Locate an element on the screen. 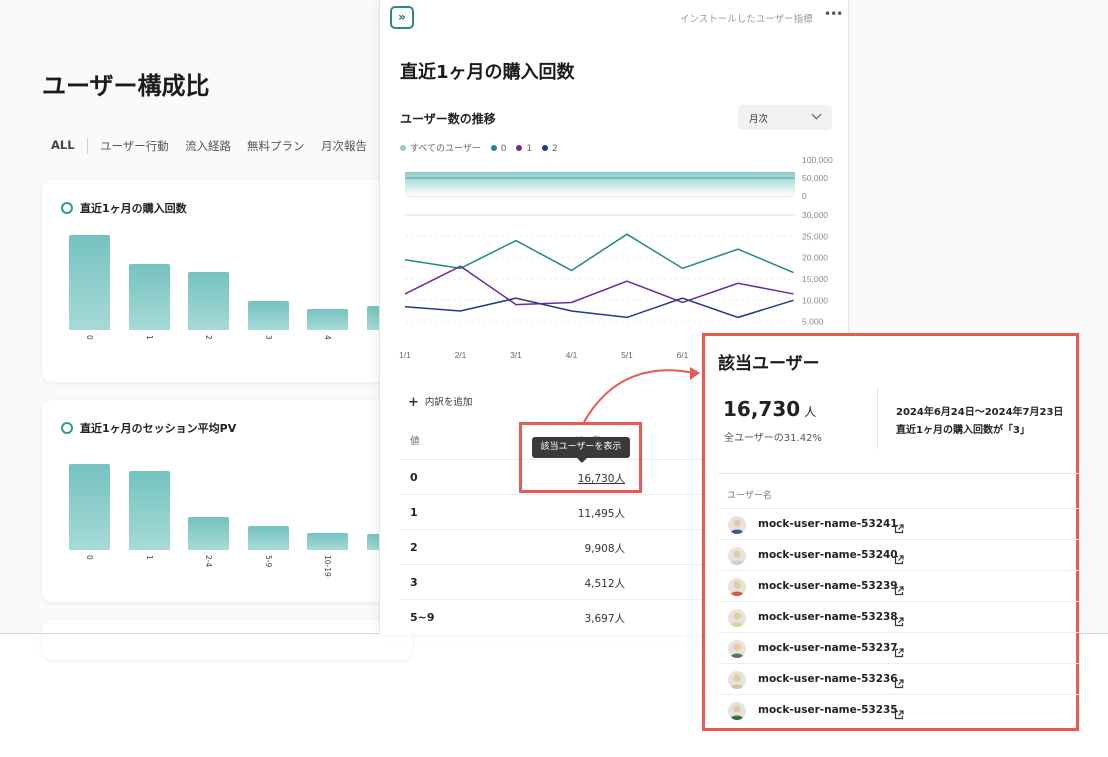 The image size is (1108, 757). user-share: 全ユーザーの31.42% is located at coordinates (773, 438).